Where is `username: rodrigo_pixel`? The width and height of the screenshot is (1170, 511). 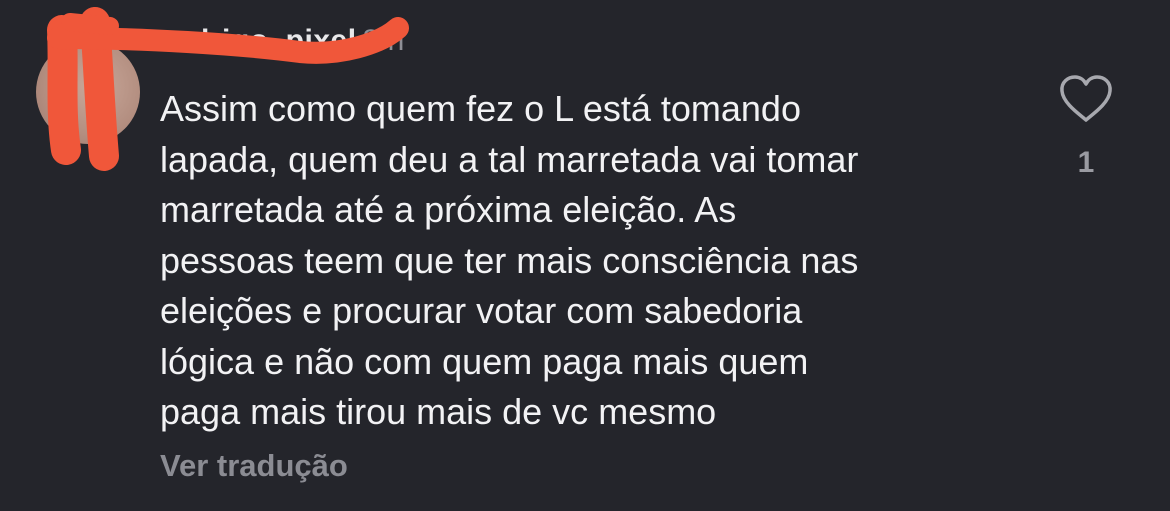
username: rodrigo_pixel is located at coordinates (258, 41).